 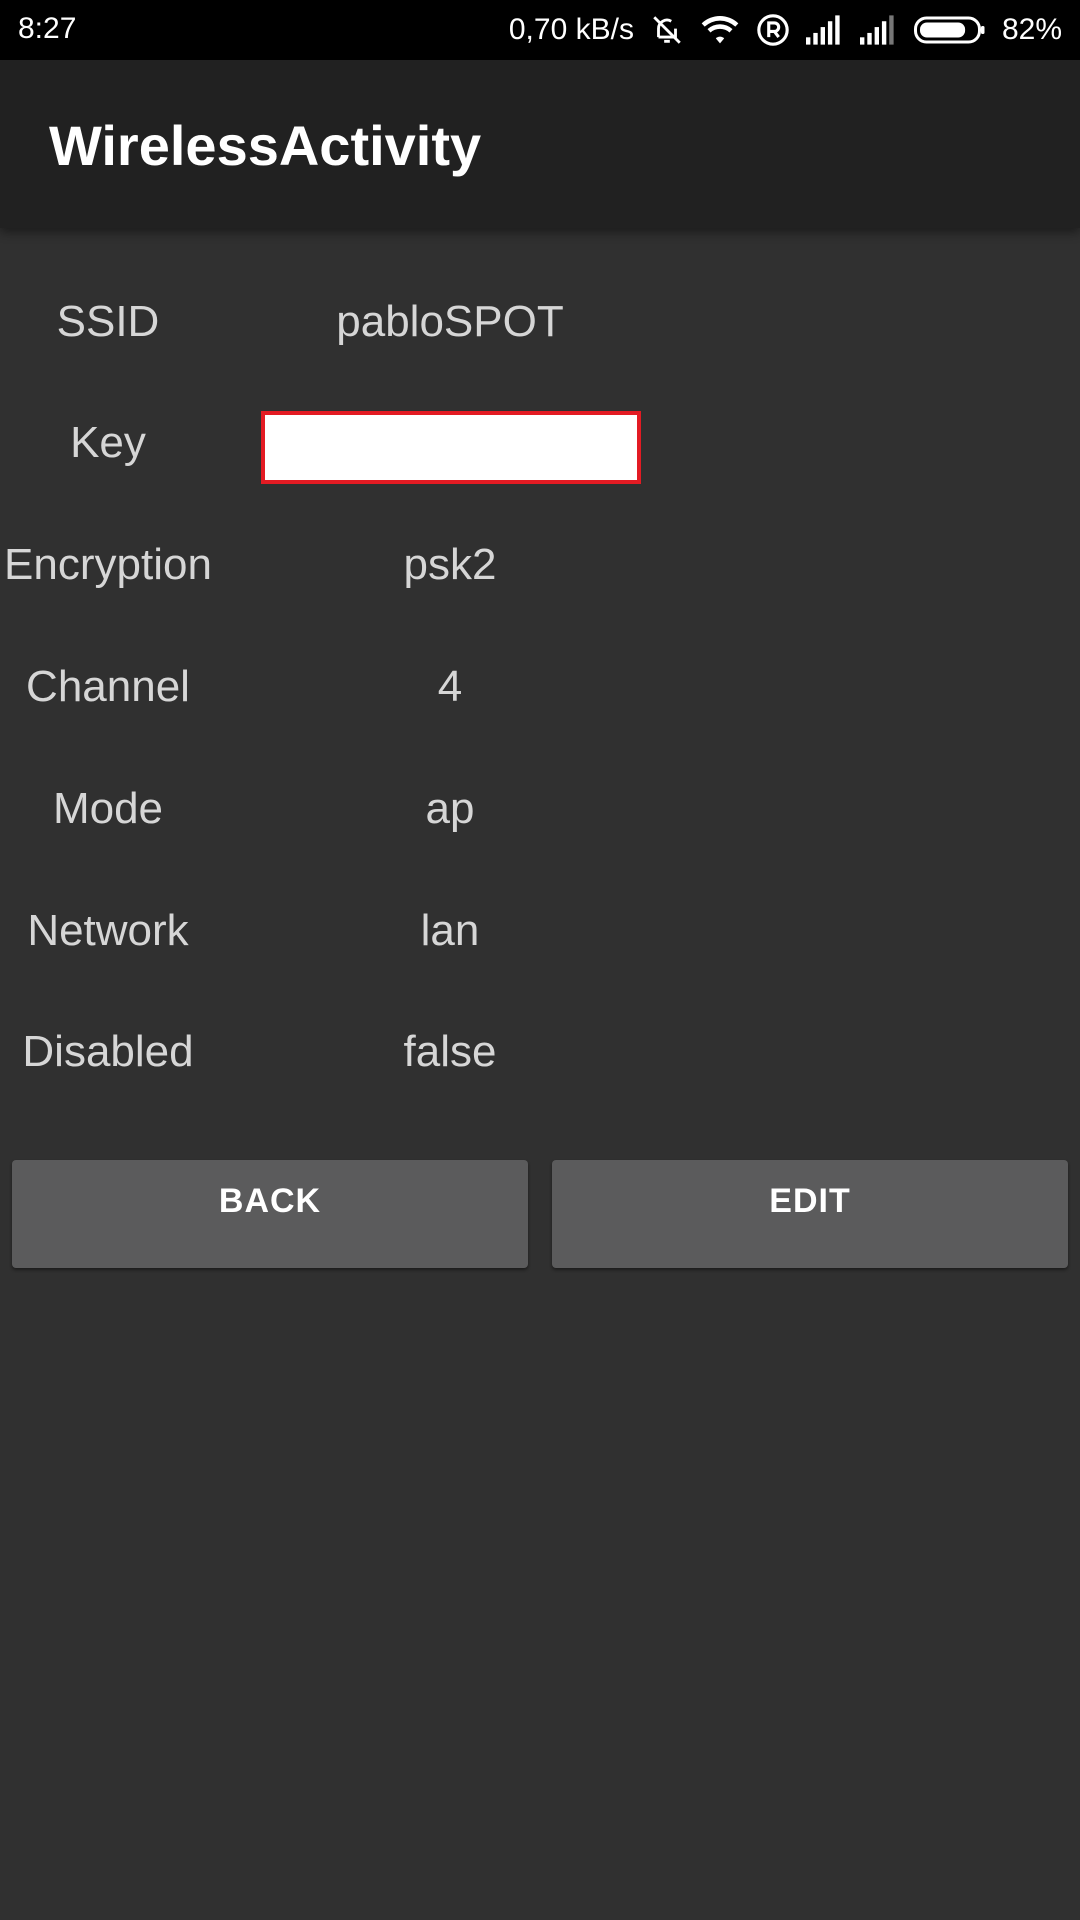 I want to click on app-bar: WirelessActivity, so click(x=540, y=144).